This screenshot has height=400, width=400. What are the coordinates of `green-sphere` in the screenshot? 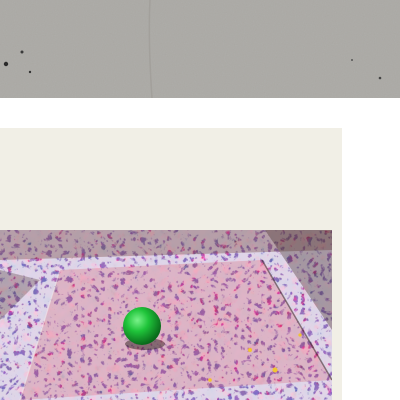 It's located at (142, 326).